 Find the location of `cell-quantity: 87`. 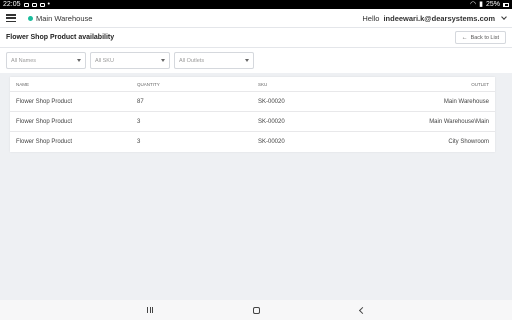

cell-quantity: 87 is located at coordinates (140, 101).